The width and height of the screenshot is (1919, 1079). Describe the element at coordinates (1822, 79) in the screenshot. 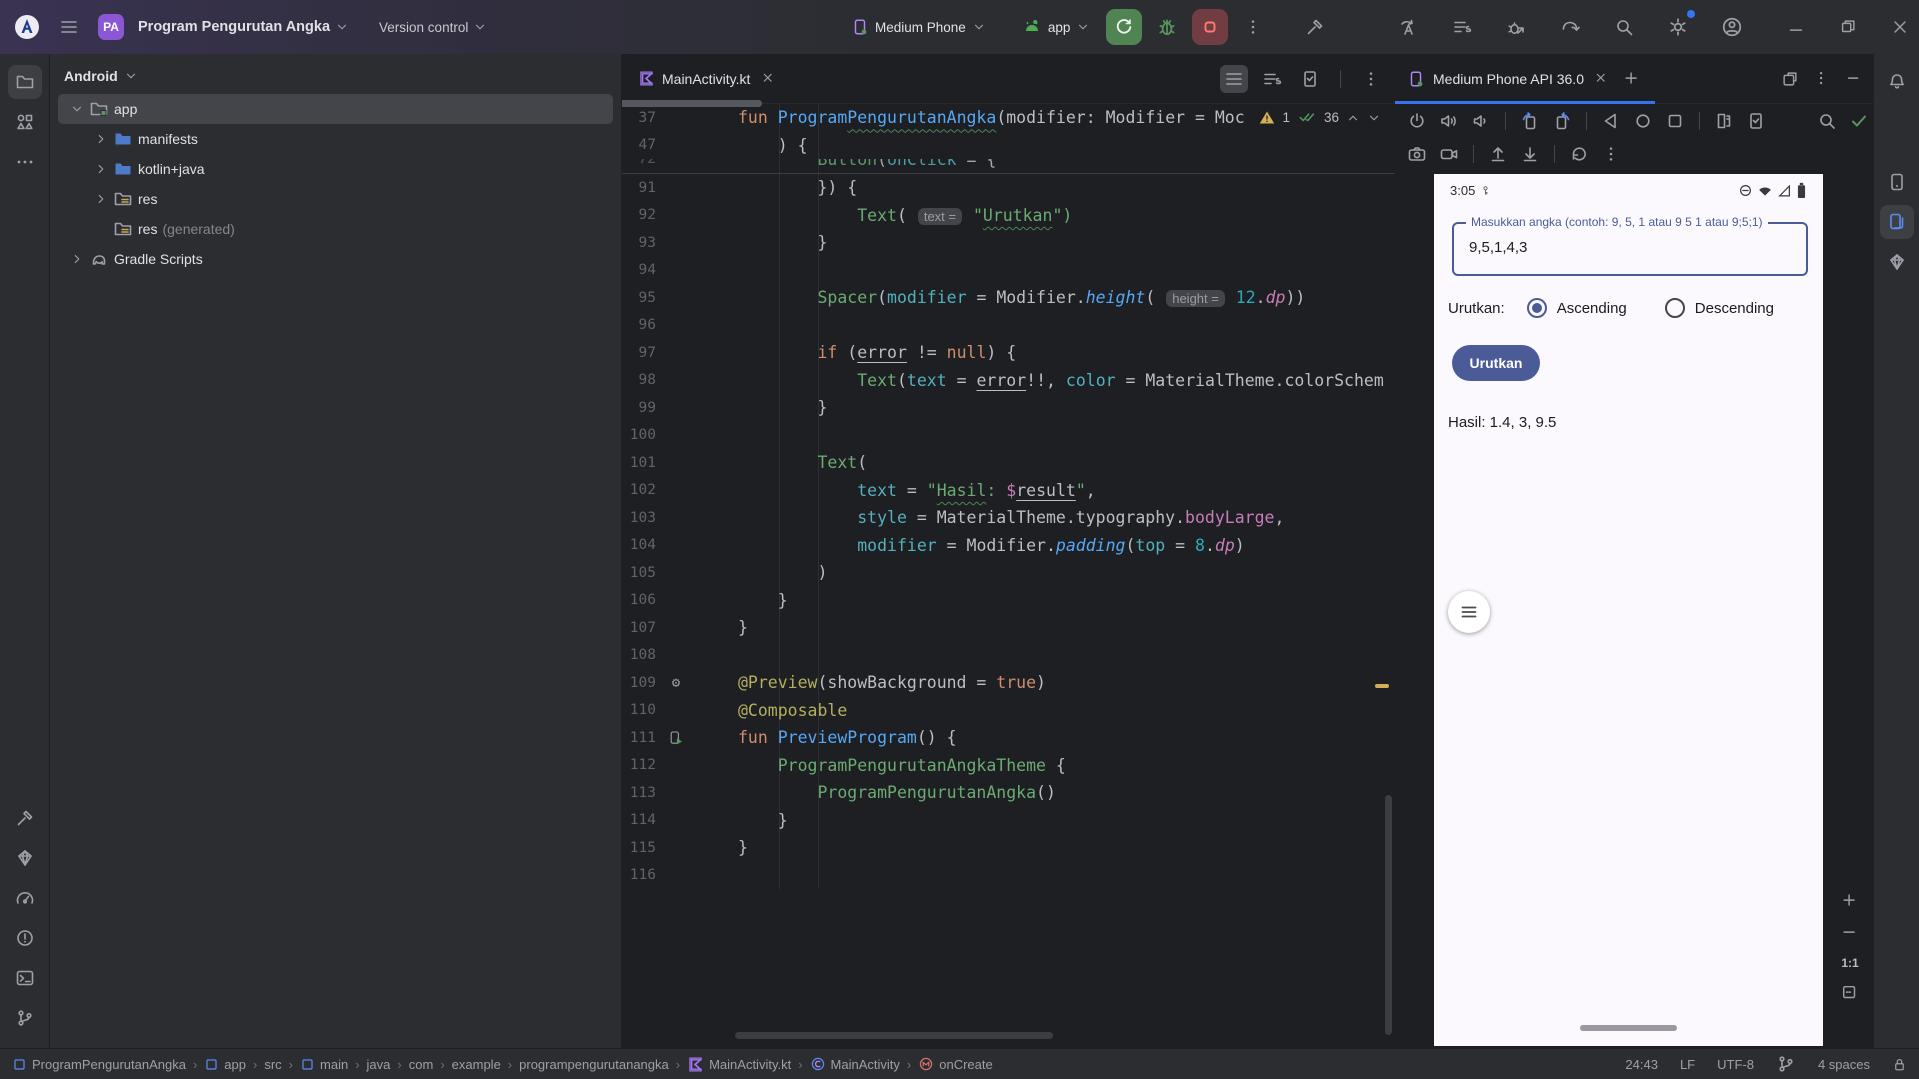

I see `options-kebab-button` at that location.